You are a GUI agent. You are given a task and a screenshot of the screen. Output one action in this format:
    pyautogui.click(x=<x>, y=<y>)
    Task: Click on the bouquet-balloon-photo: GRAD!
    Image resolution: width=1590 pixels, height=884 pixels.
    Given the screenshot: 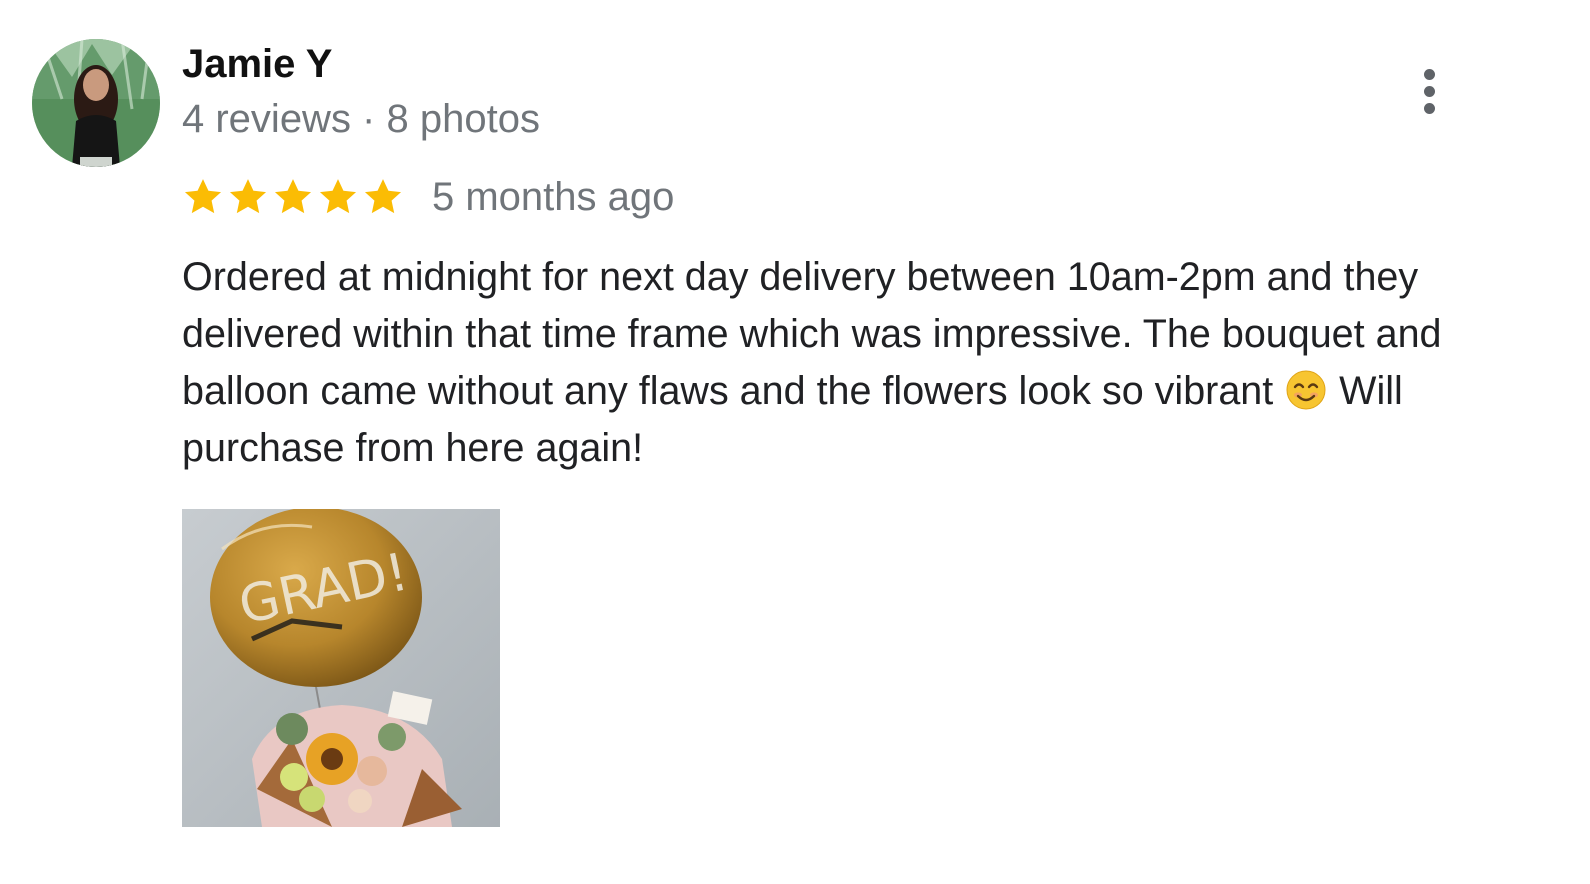 What is the action you would take?
    pyautogui.click(x=341, y=668)
    